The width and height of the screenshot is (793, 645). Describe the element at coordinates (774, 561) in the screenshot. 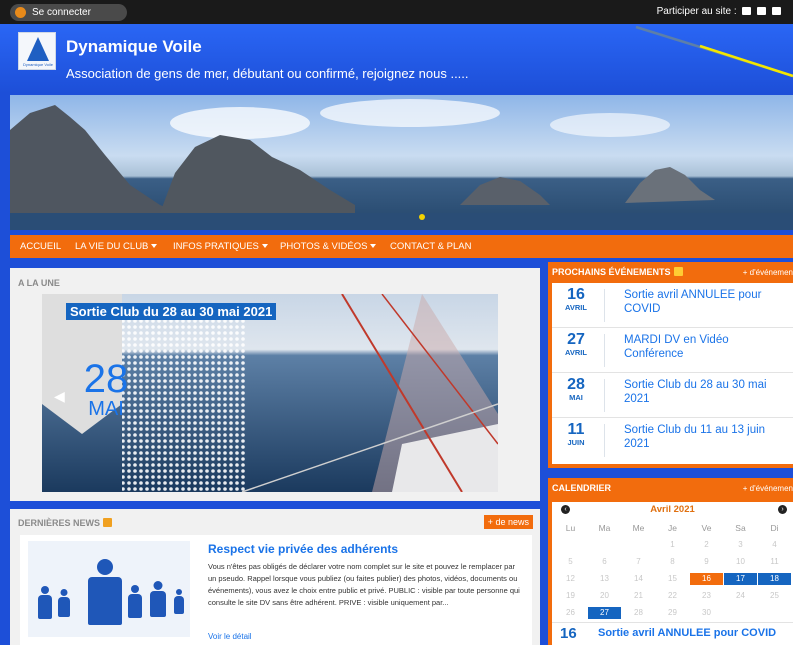

I see `calendar-day: 11` at that location.